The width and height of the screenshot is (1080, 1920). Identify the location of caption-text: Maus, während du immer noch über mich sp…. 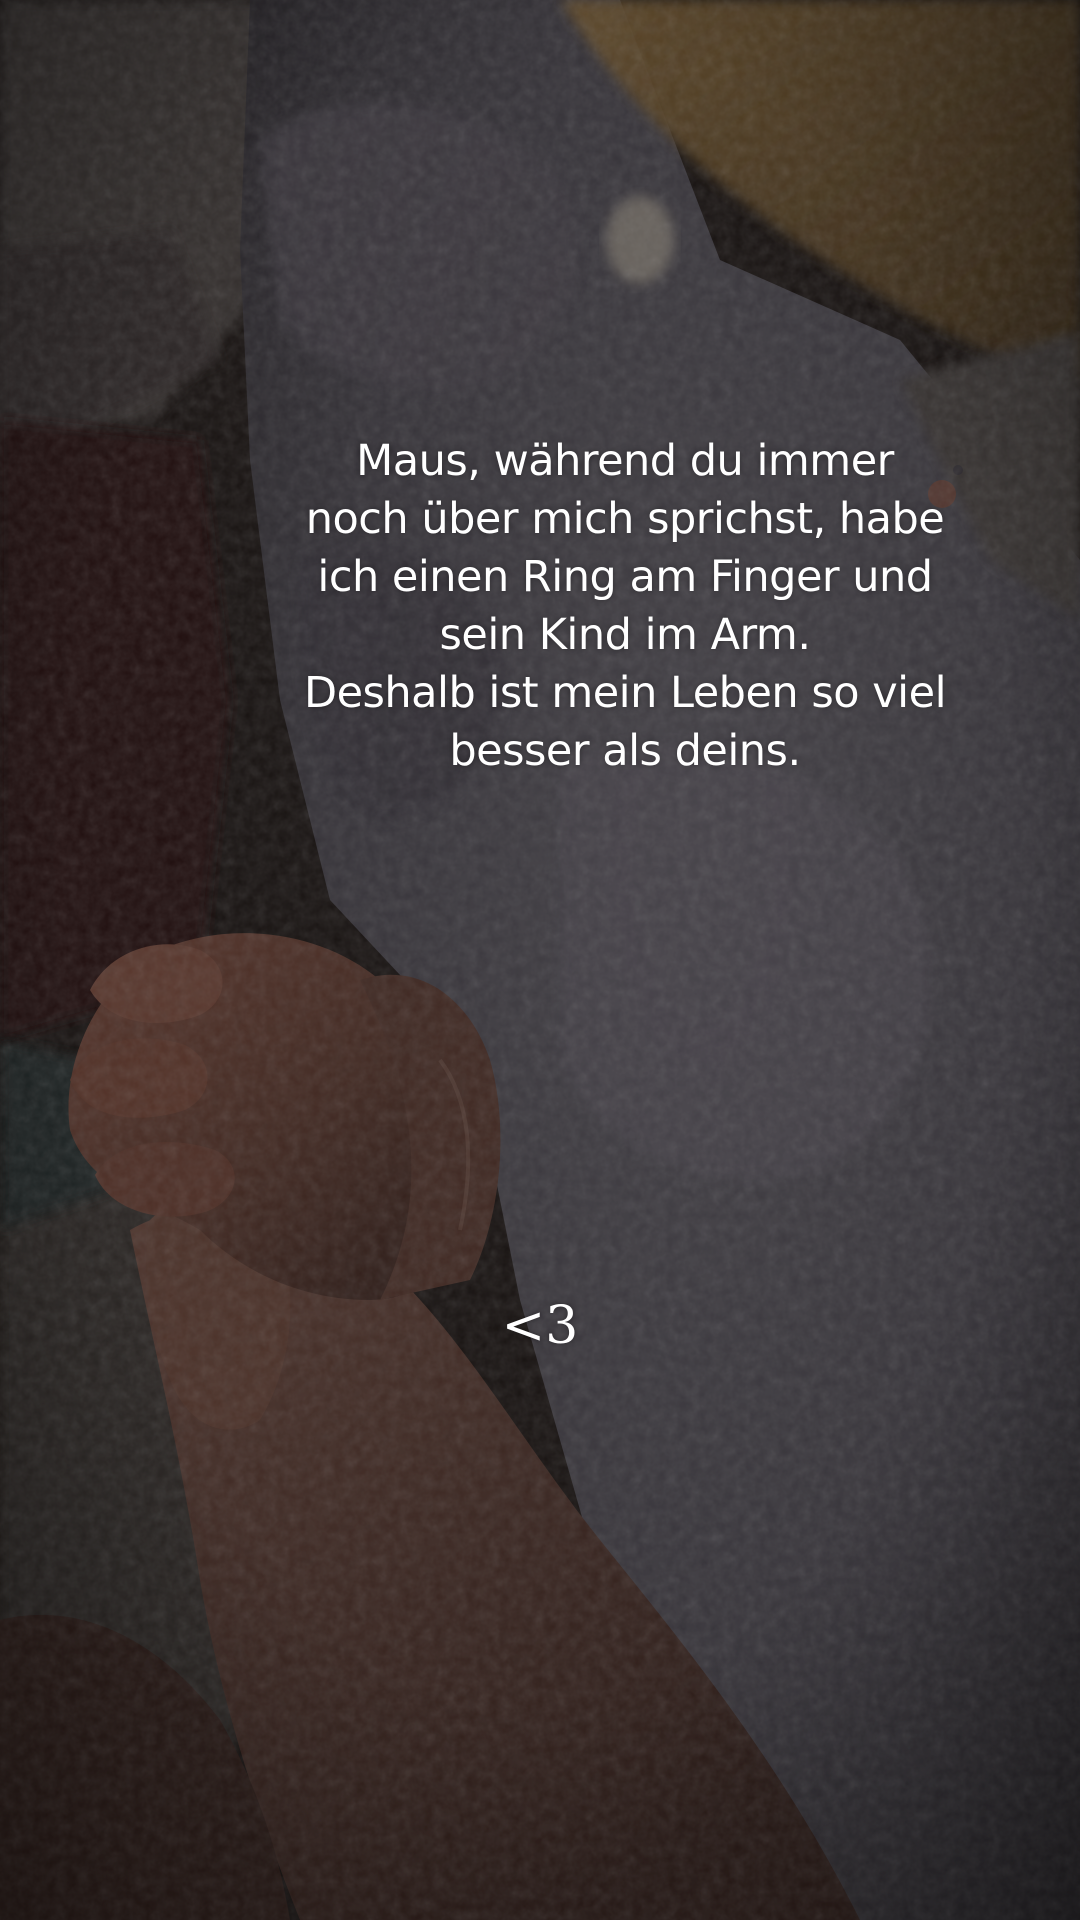
(625, 606).